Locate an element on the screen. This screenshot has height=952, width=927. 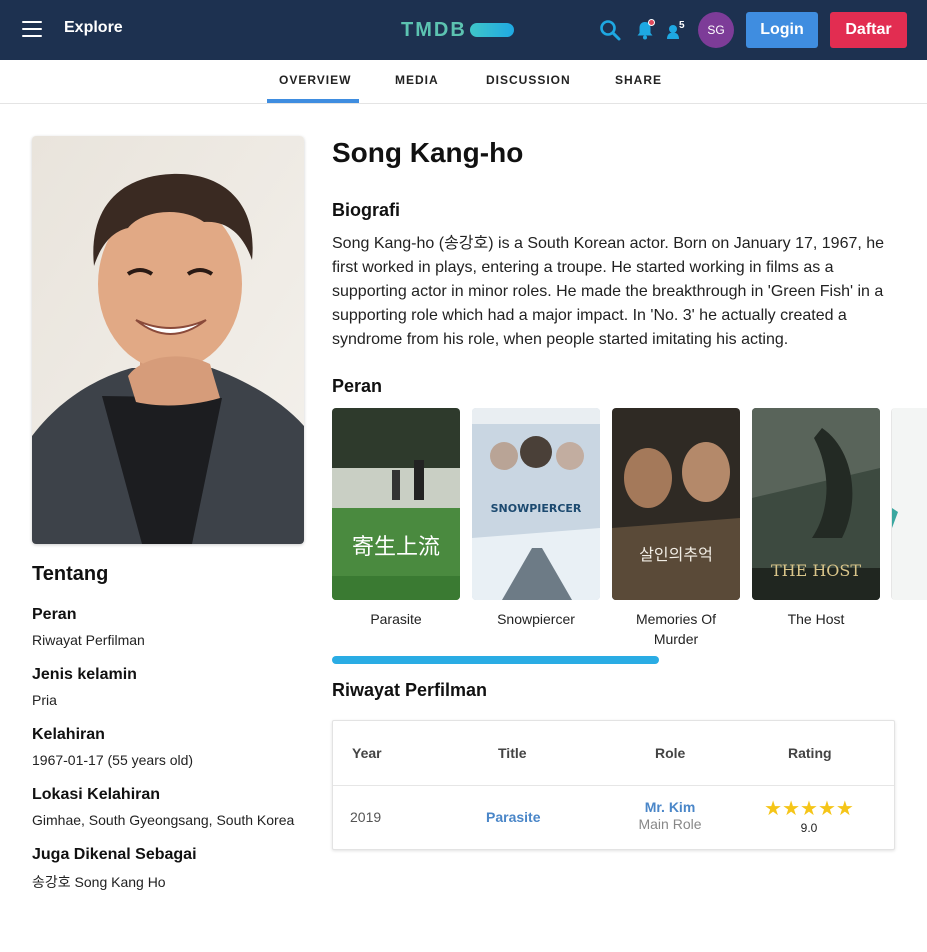
cast-title-snowpiercer: Snowpiercer is located at coordinates (536, 619).